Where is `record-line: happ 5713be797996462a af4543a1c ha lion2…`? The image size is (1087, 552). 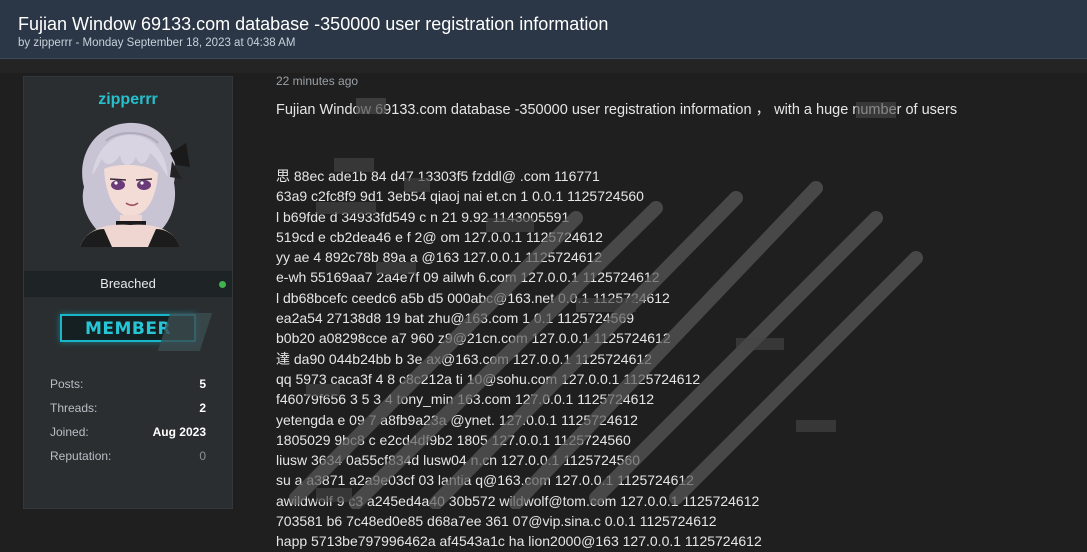 record-line: happ 5713be797996462a af4543a1c ha lion2… is located at coordinates (519, 541).